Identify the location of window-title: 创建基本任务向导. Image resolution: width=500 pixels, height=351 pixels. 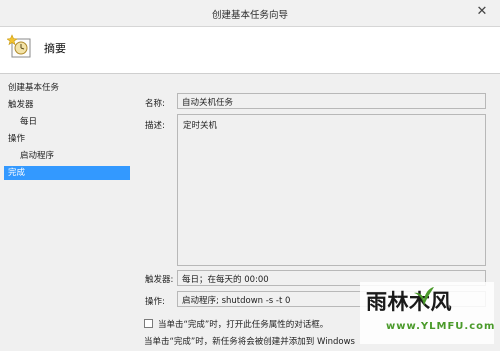
(249, 15).